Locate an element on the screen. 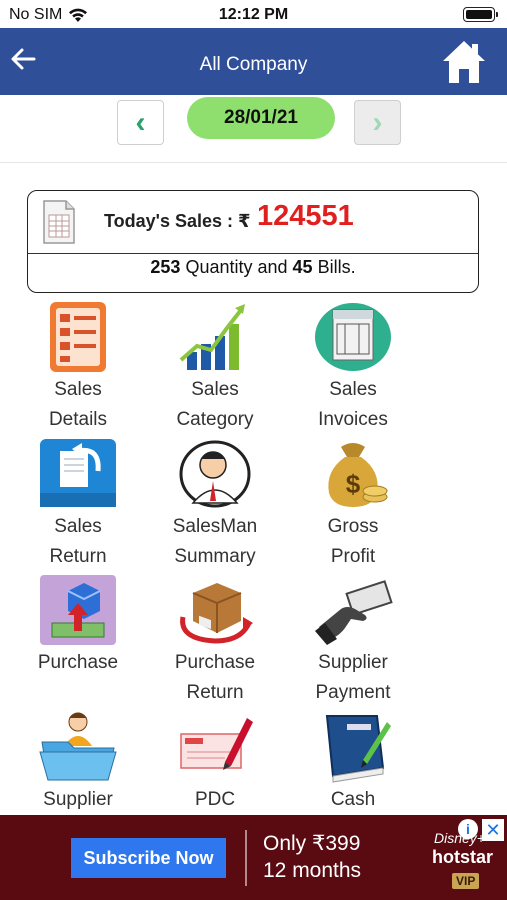 This screenshot has width=507, height=900. tile-label: Payment is located at coordinates (353, 692).